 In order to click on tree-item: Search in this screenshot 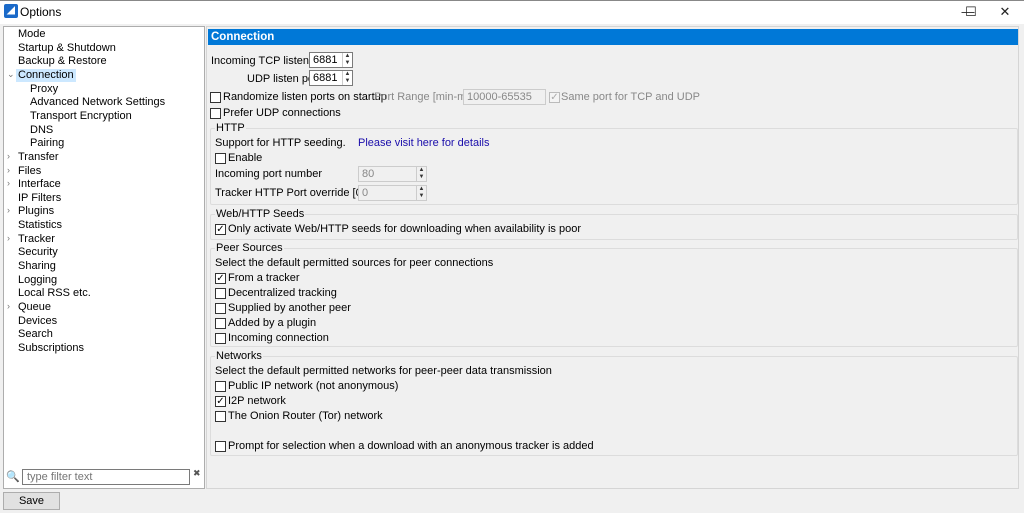, I will do `click(35, 334)`.